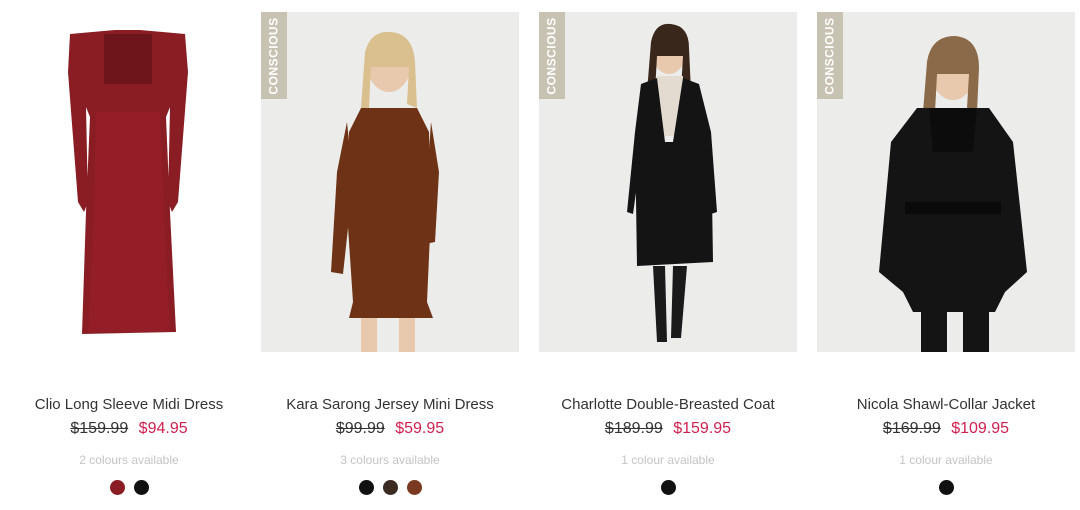 This screenshot has height=510, width=1080. I want to click on colour-swatch-dark-brown, so click(390, 487).